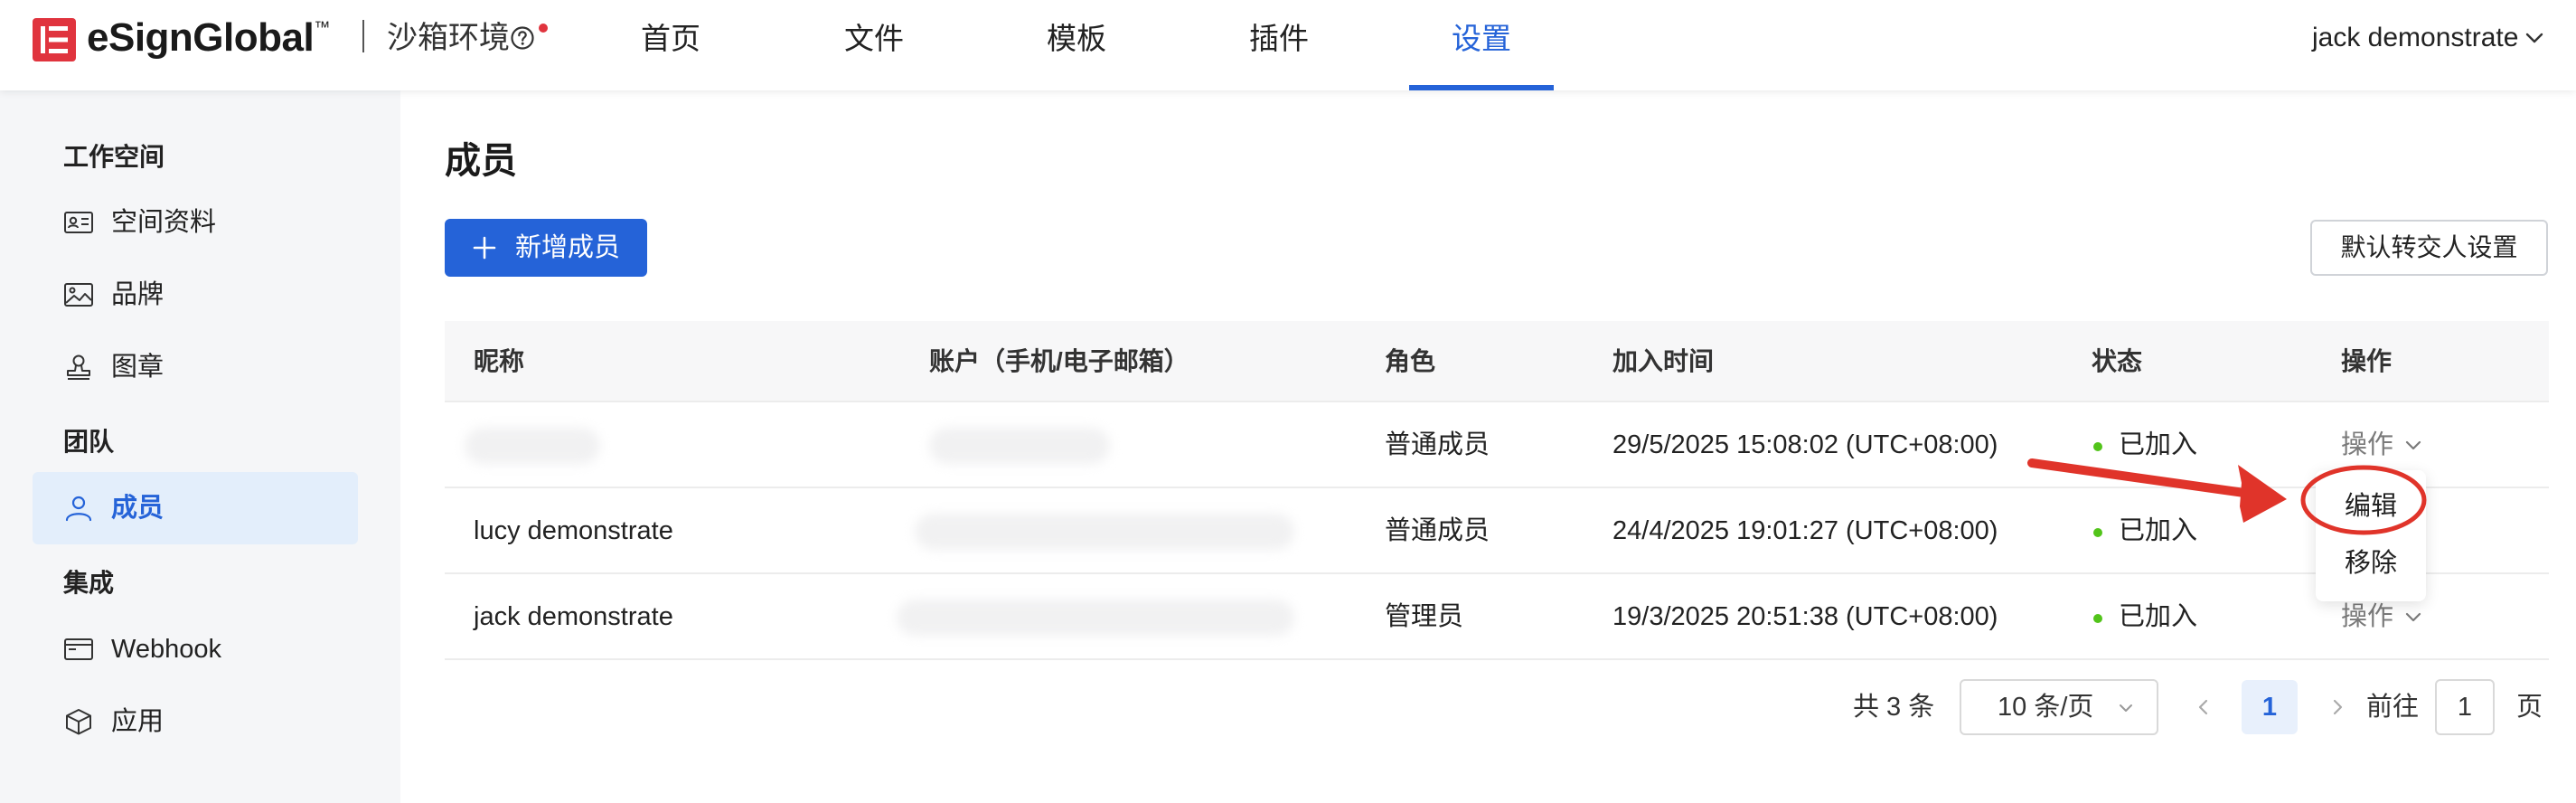  I want to click on tab-settings: 设置, so click(1481, 45).